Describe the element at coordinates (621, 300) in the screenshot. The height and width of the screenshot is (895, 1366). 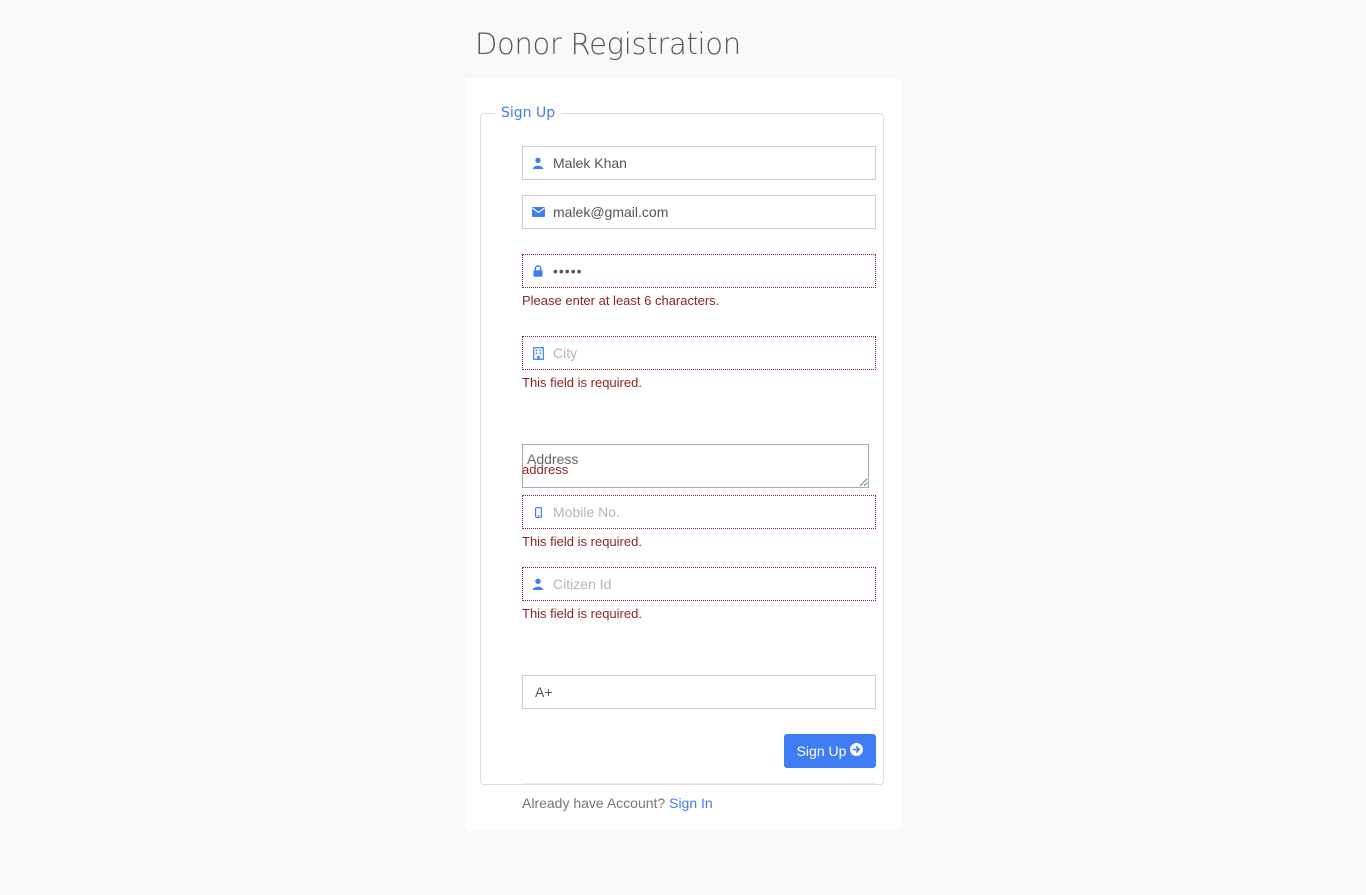
I see `password-error: Please enter at least 6 characters.` at that location.